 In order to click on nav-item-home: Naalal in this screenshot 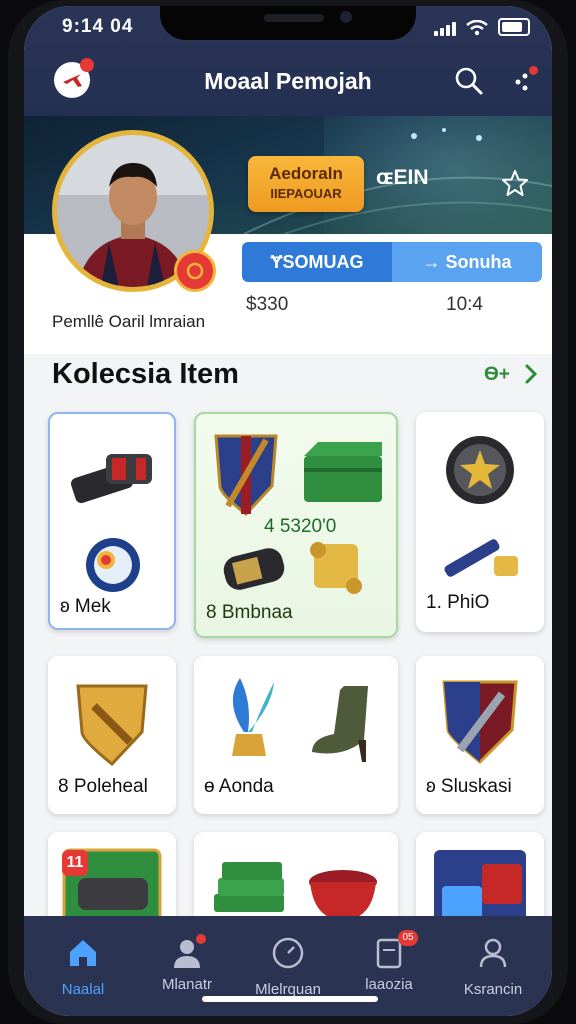, I will do `click(83, 967)`.